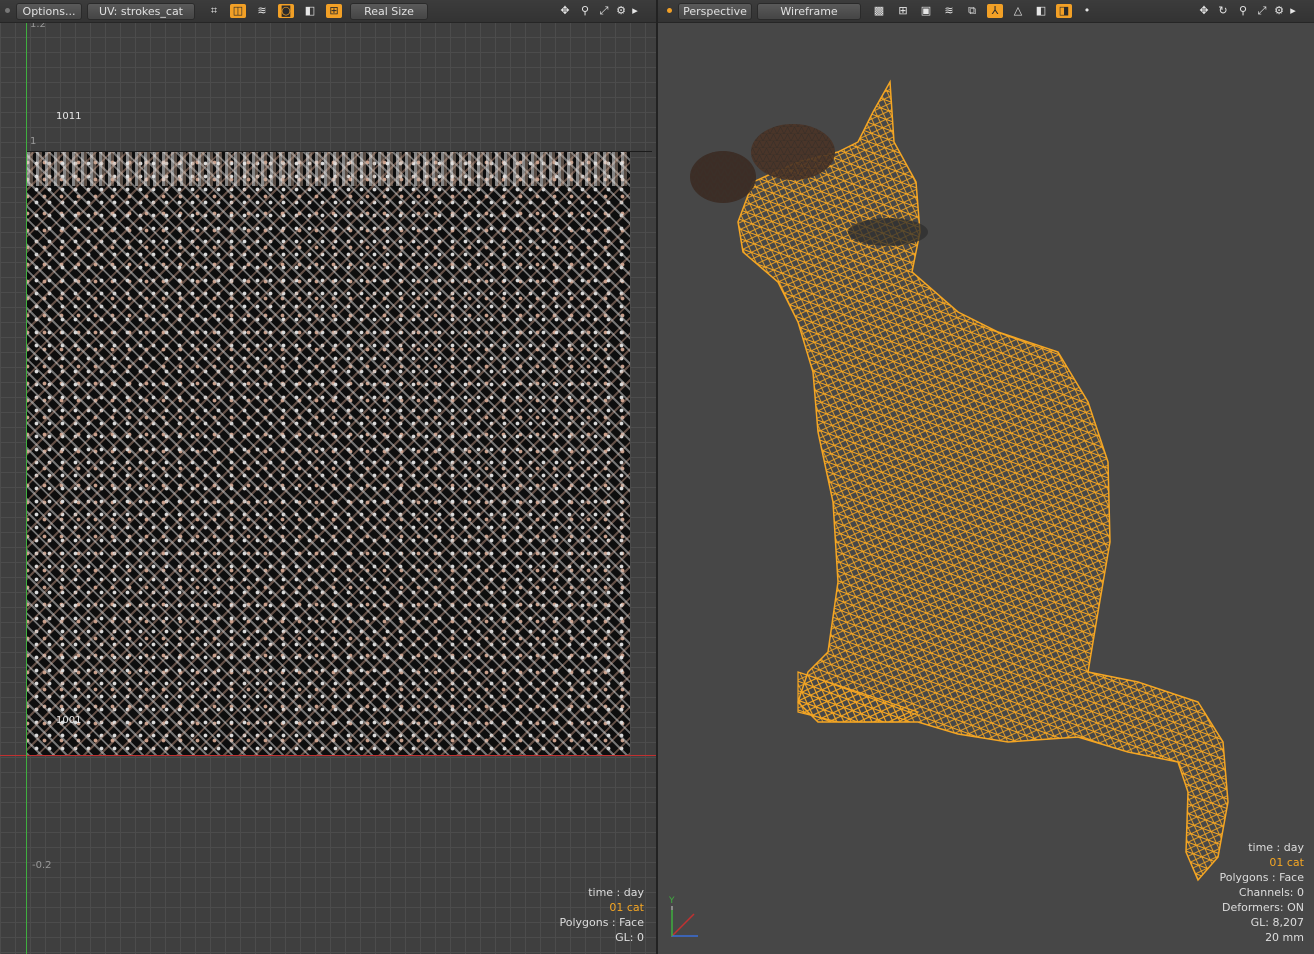 The height and width of the screenshot is (954, 1314). What do you see at coordinates (69, 116) in the screenshot?
I see `tile-label-1011: 1011` at bounding box center [69, 116].